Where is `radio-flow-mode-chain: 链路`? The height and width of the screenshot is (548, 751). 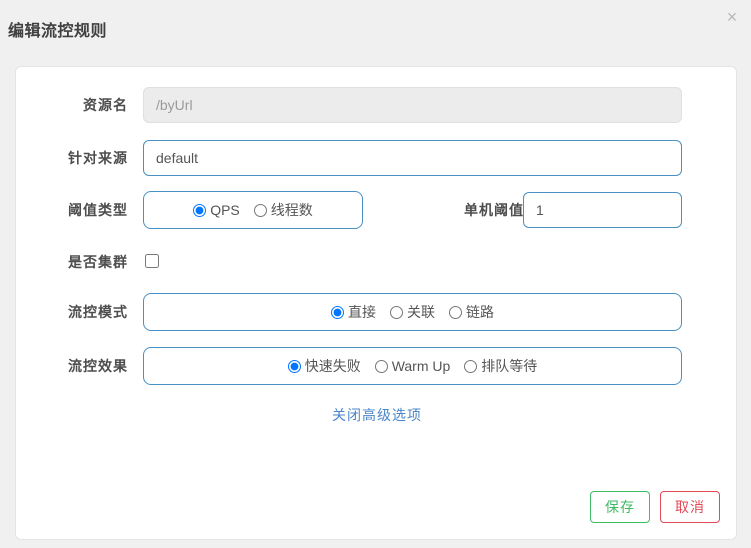
radio-flow-mode-chain: 链路 is located at coordinates (471, 312).